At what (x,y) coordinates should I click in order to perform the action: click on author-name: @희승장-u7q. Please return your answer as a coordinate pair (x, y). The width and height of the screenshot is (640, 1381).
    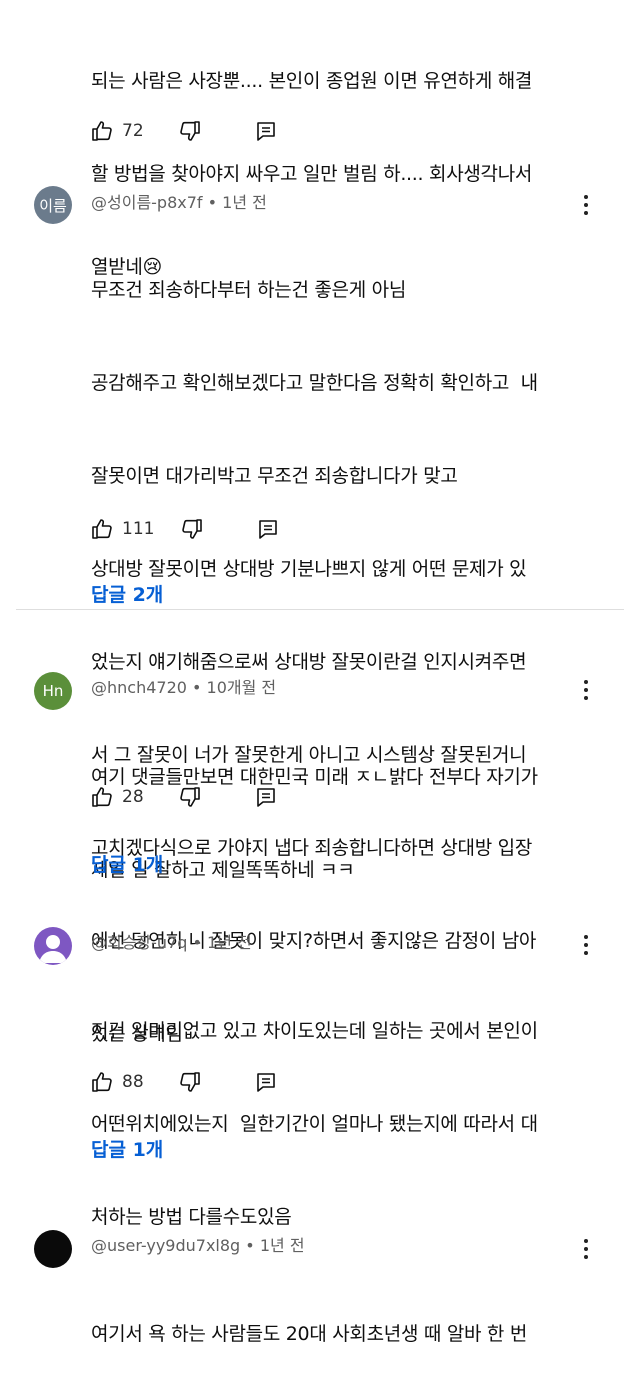
    Looking at the image, I should click on (139, 942).